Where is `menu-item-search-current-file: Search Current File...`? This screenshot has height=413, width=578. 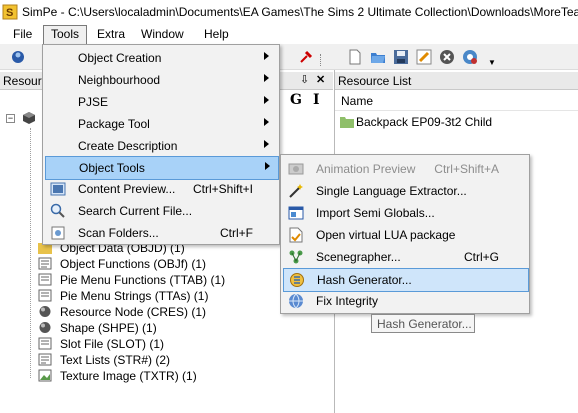 menu-item-search-current-file: Search Current File... is located at coordinates (161, 211).